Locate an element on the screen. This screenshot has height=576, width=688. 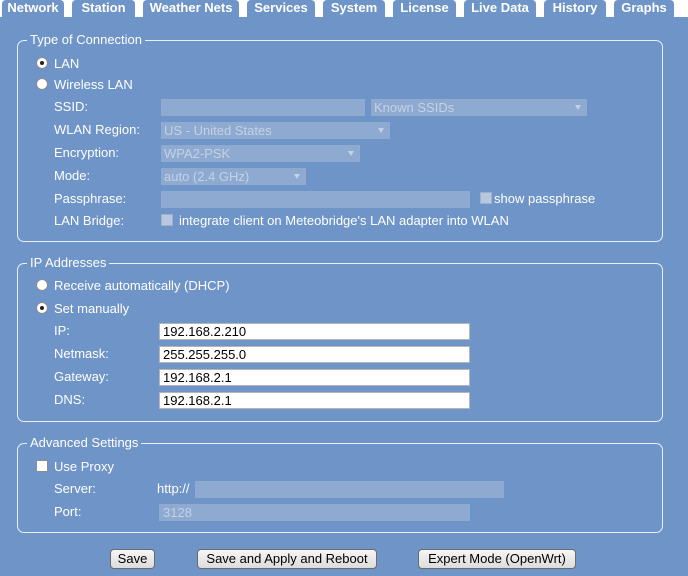
ip-legend: IP Addresses is located at coordinates (68, 263).